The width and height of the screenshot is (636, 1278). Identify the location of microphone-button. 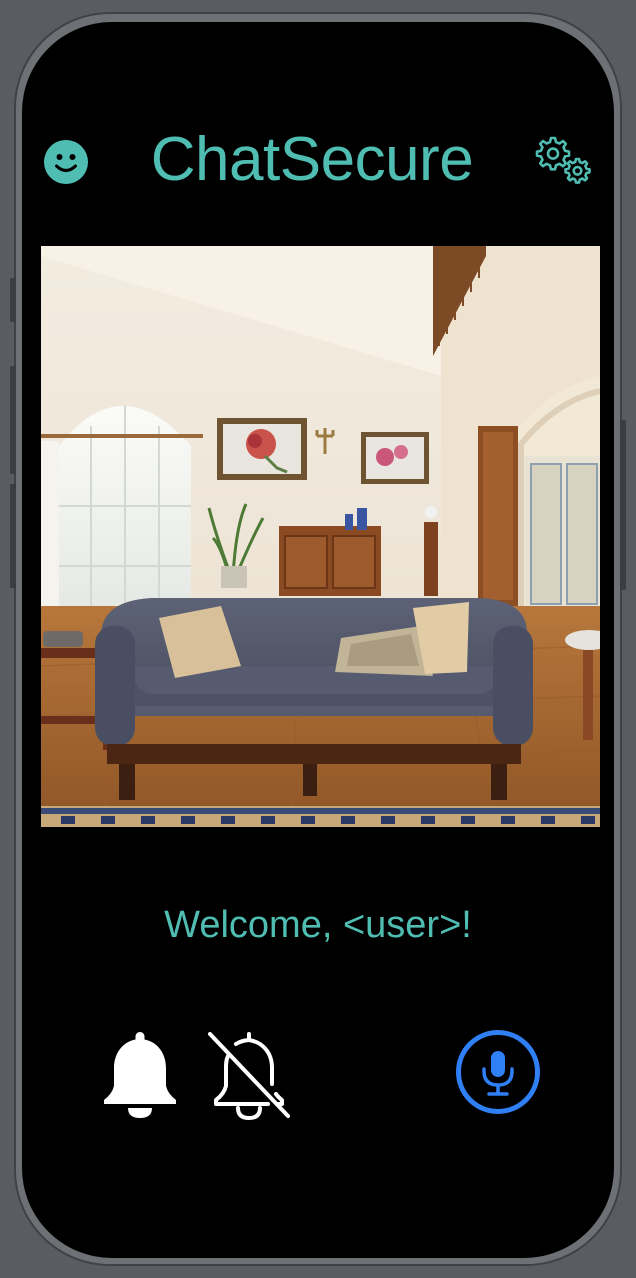
(498, 1072).